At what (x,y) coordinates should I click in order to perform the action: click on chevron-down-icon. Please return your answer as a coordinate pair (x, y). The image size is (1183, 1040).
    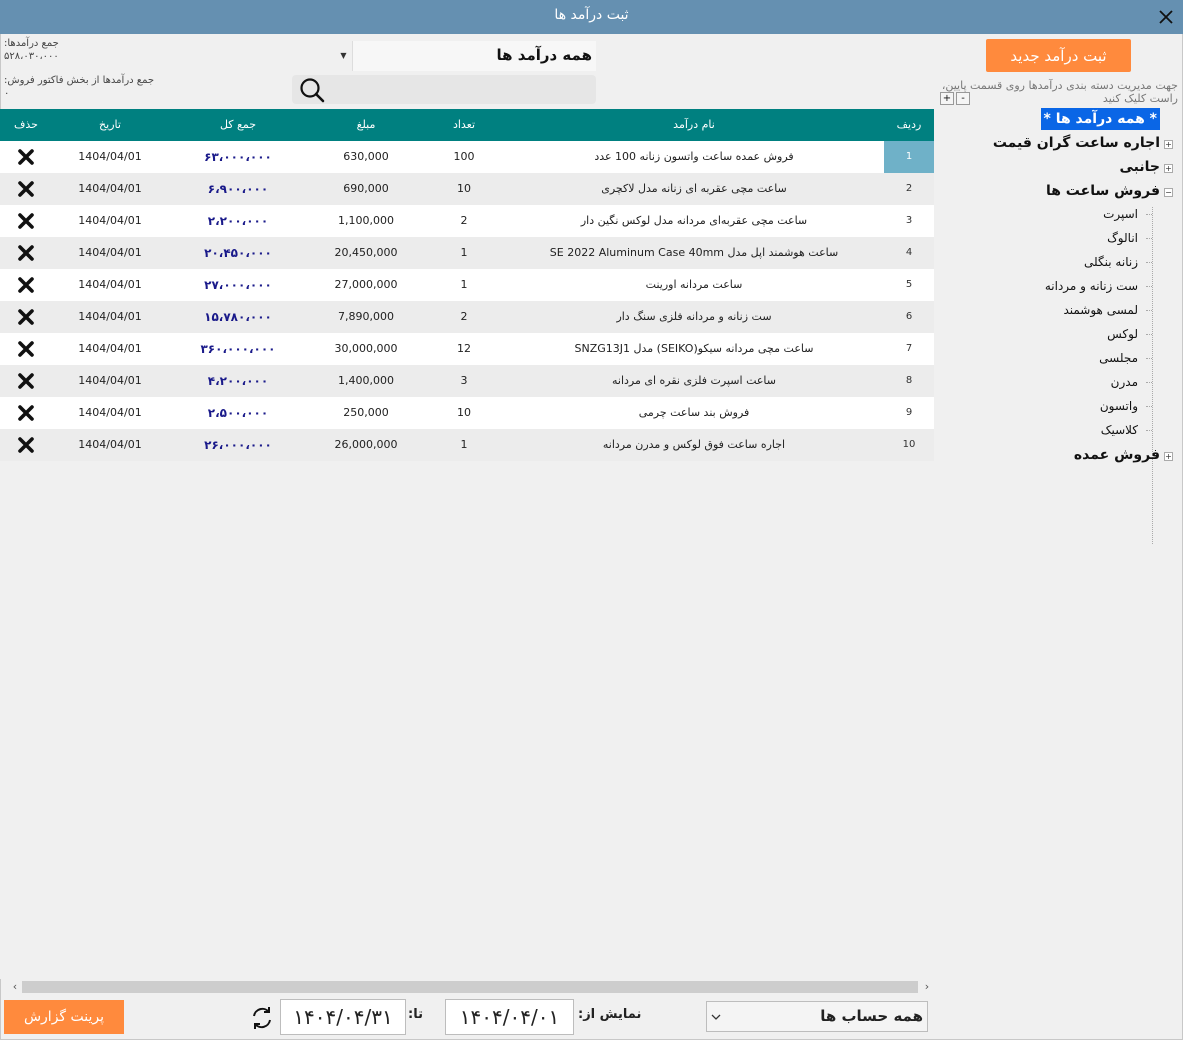
    Looking at the image, I should click on (716, 1017).